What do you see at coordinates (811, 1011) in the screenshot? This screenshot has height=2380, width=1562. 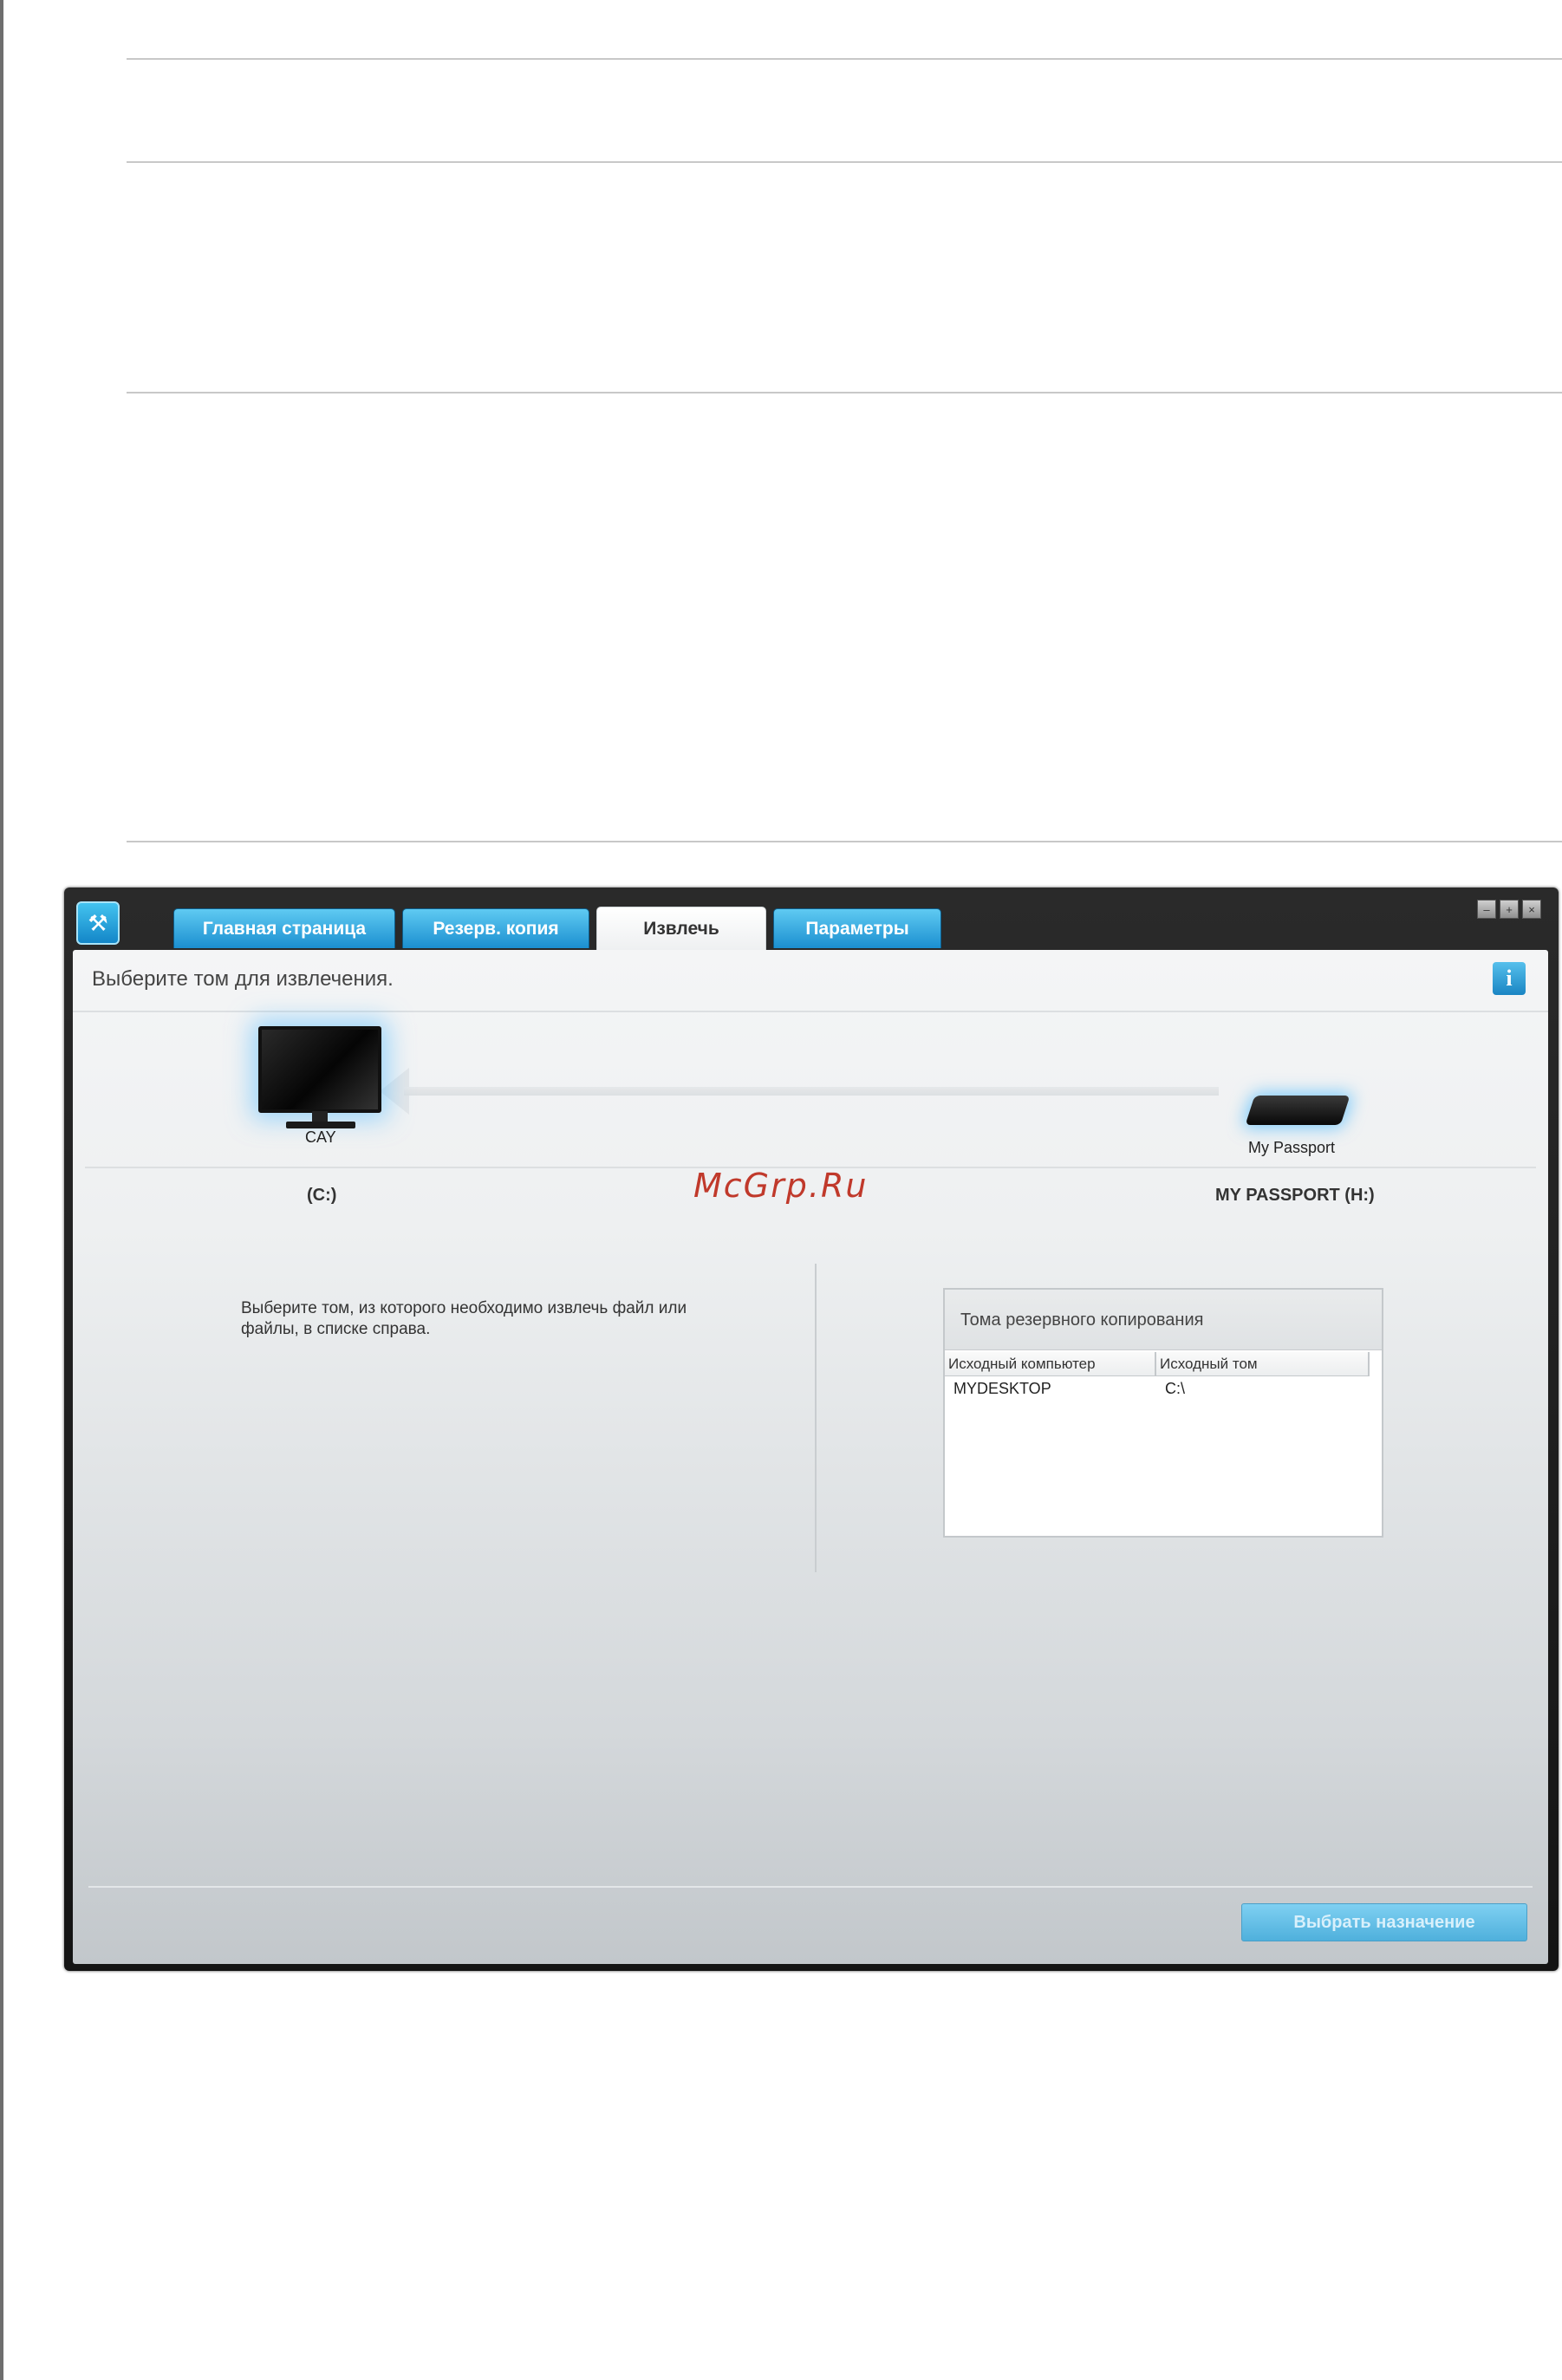 I see `header-divider` at bounding box center [811, 1011].